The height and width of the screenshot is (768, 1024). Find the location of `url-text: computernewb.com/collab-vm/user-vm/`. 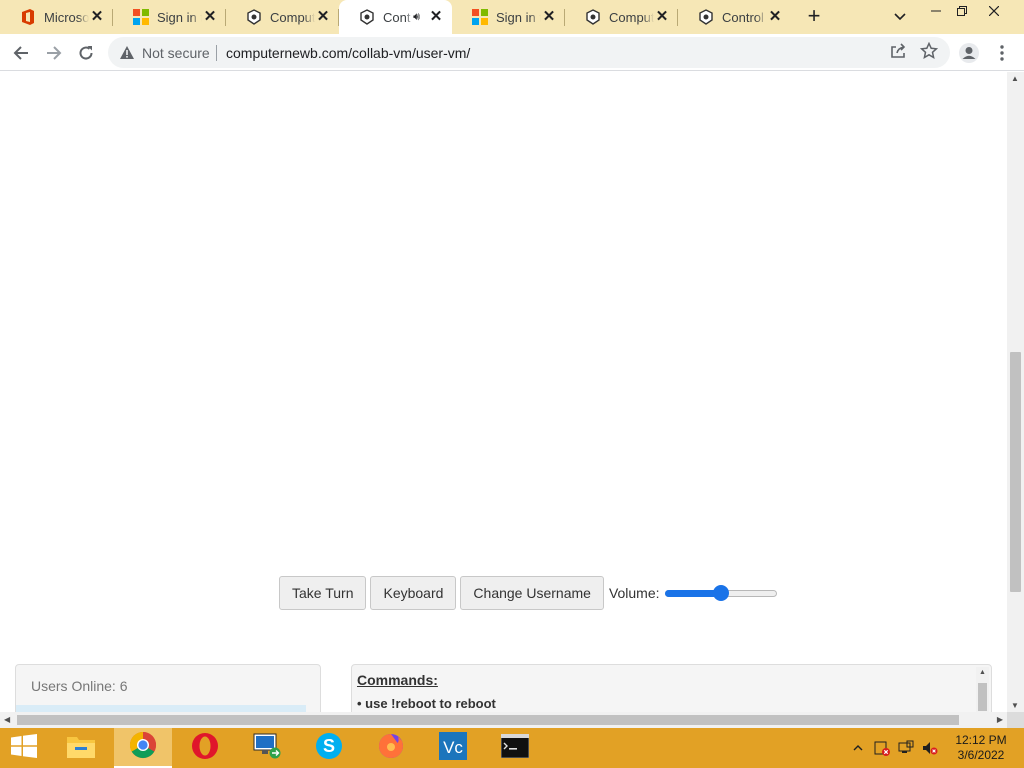

url-text: computernewb.com/collab-vm/user-vm/ is located at coordinates (348, 53).